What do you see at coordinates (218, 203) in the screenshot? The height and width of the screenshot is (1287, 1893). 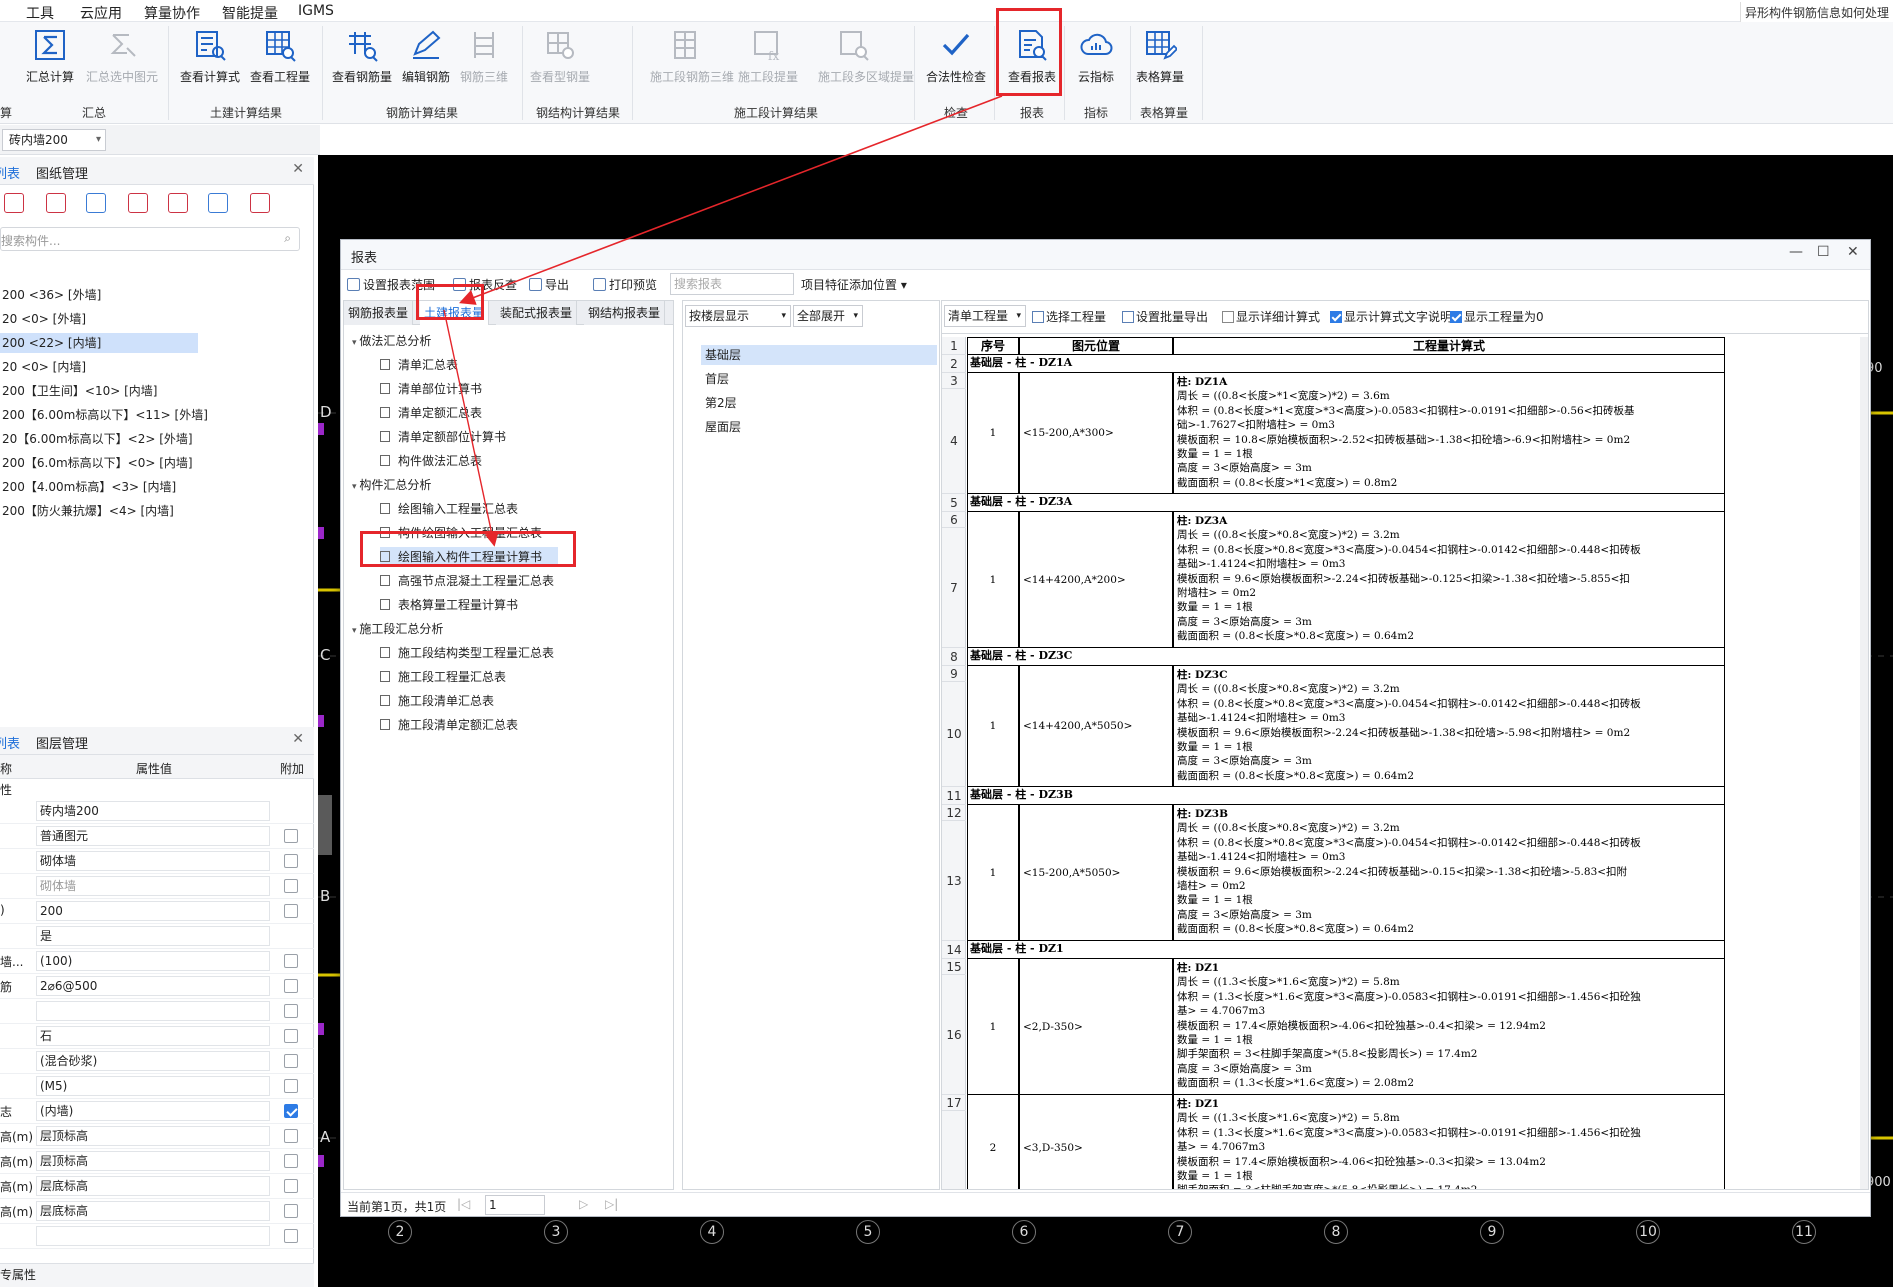 I see `sort-icon` at bounding box center [218, 203].